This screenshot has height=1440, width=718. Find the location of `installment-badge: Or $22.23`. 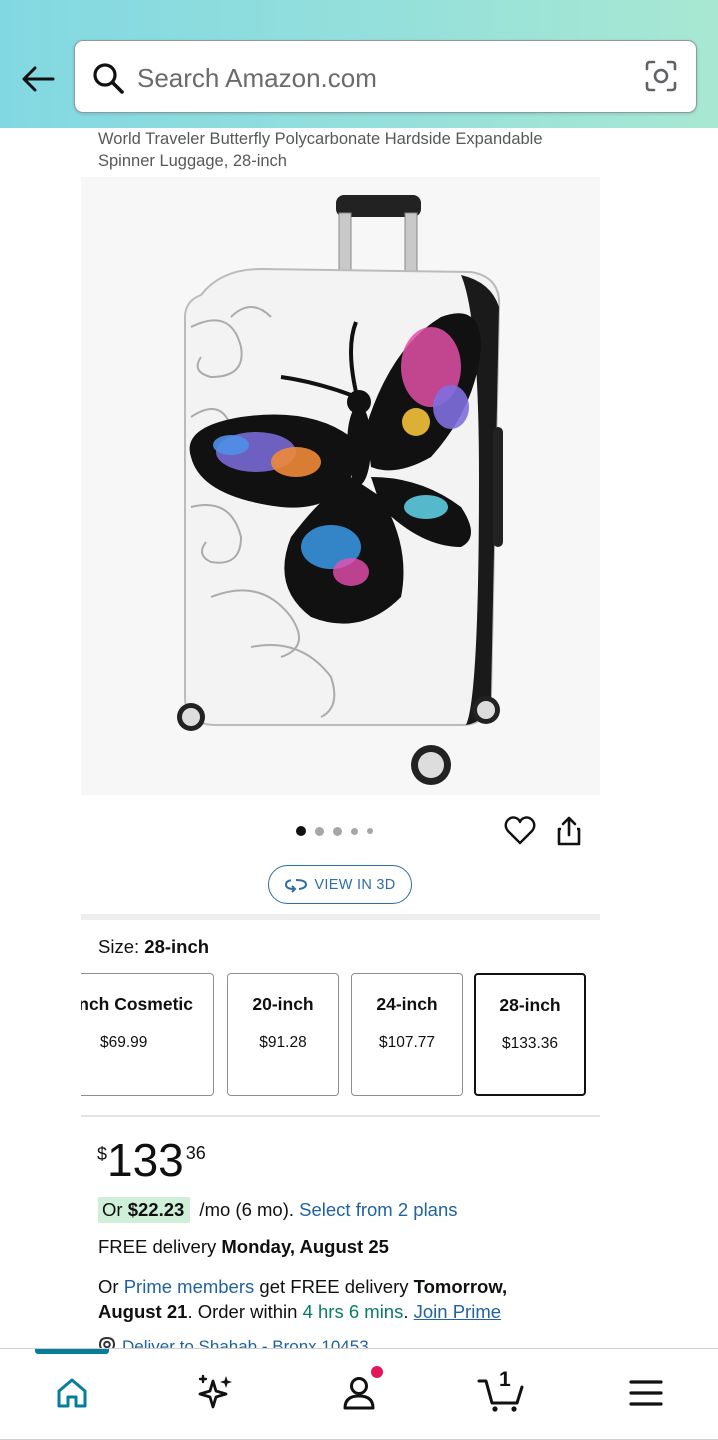

installment-badge: Or $22.23 is located at coordinates (144, 1210).